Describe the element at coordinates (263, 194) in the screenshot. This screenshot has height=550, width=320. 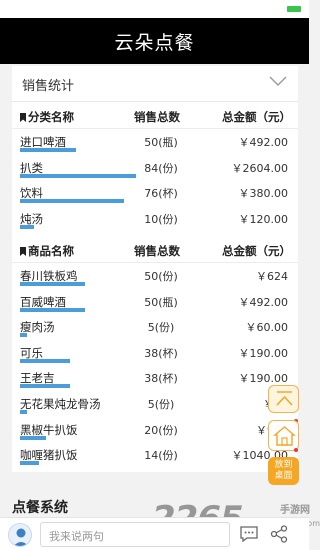
I see `category-amount: ￥380.00` at that location.